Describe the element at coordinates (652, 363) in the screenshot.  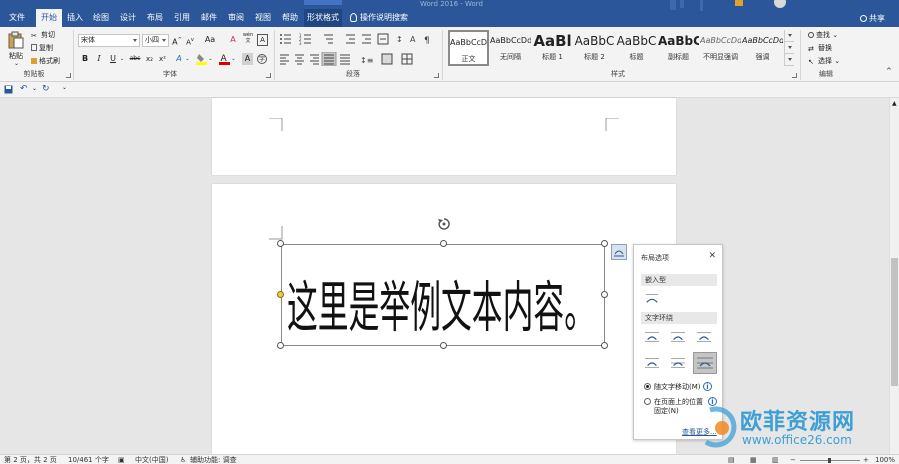
I see `wrap-top-bottom-icon` at that location.